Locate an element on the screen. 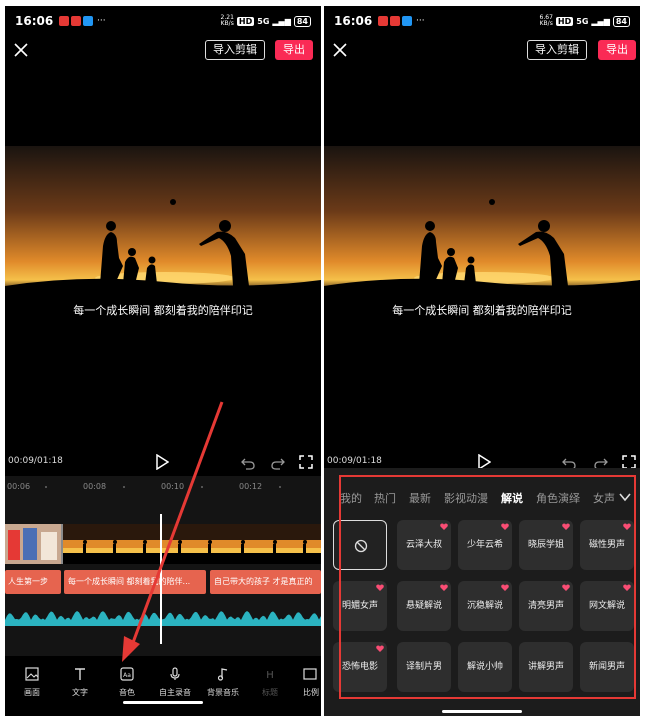  voice-option: 磁性男声 is located at coordinates (607, 545).